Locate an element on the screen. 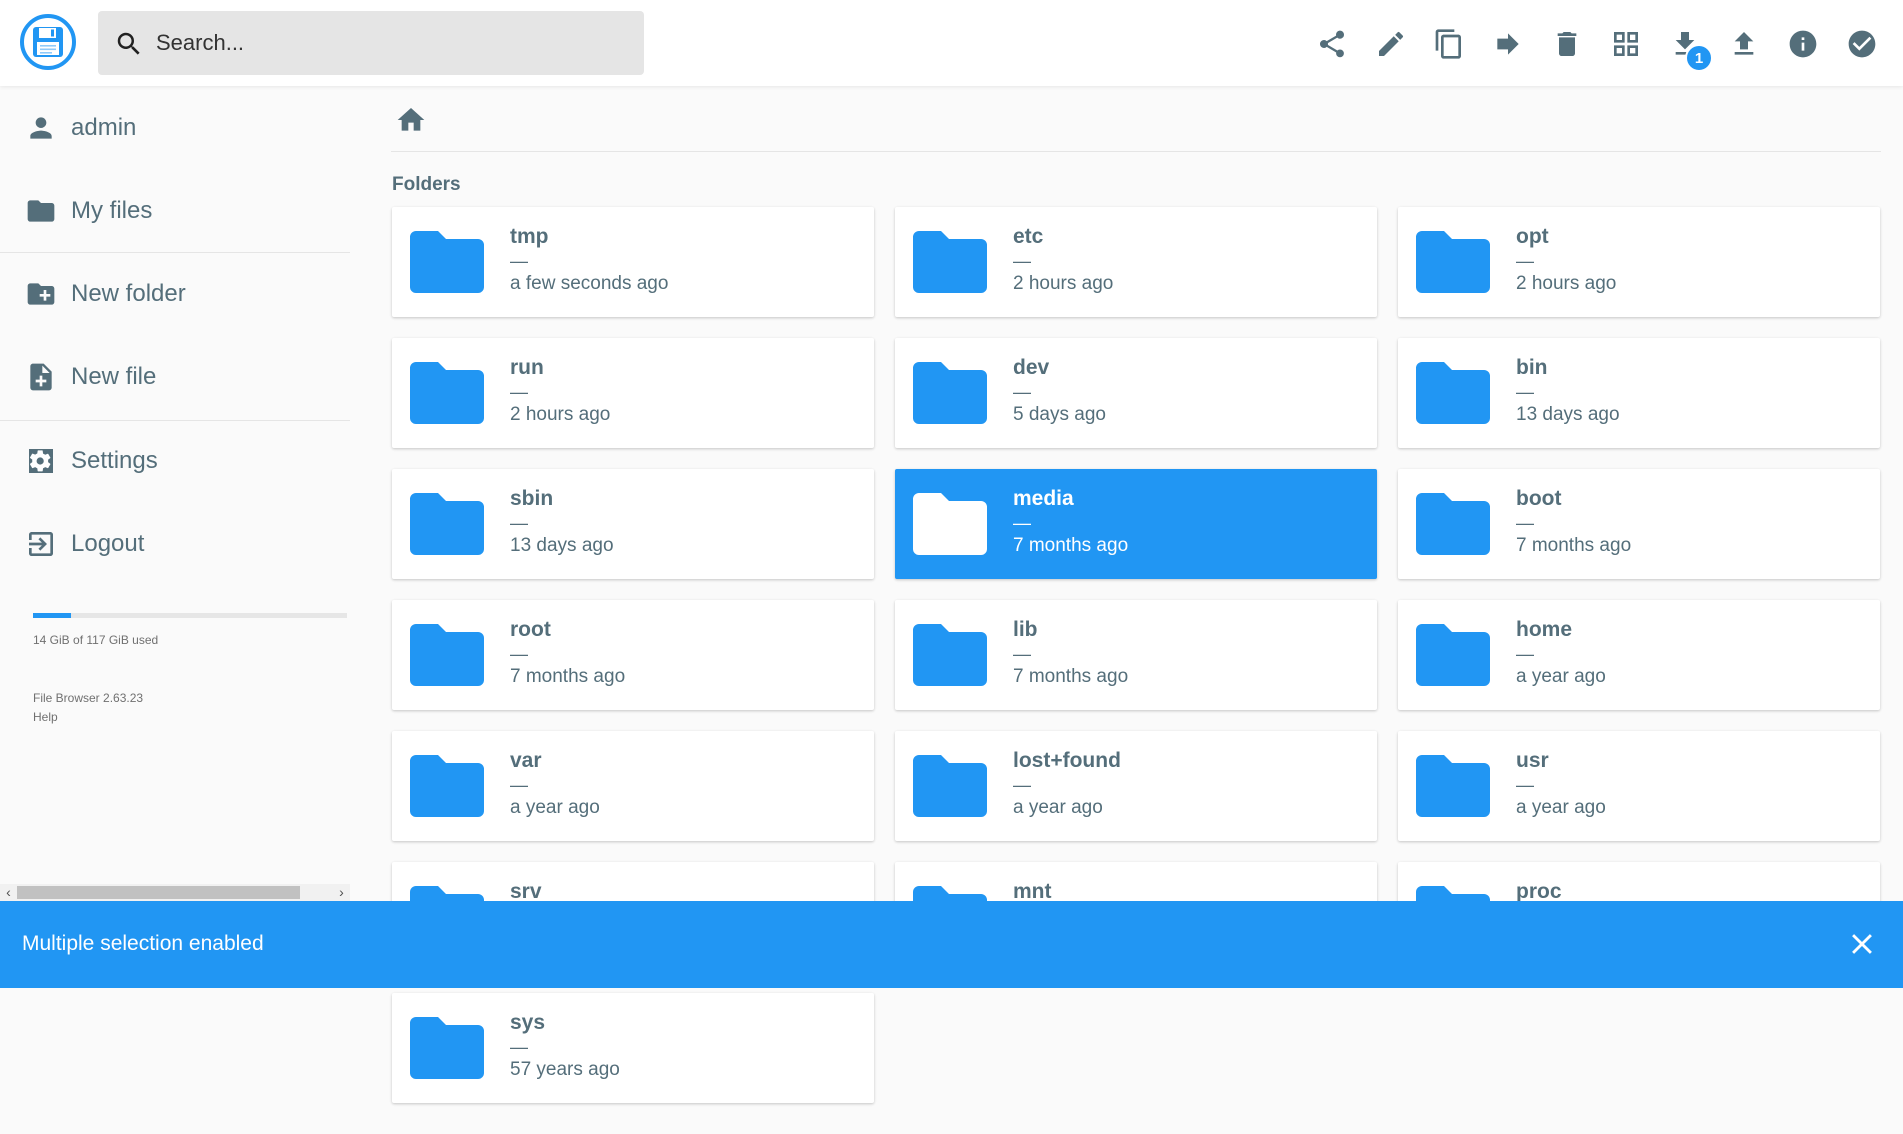 This screenshot has width=1903, height=1134. download-count-badge: 1 is located at coordinates (1699, 58).